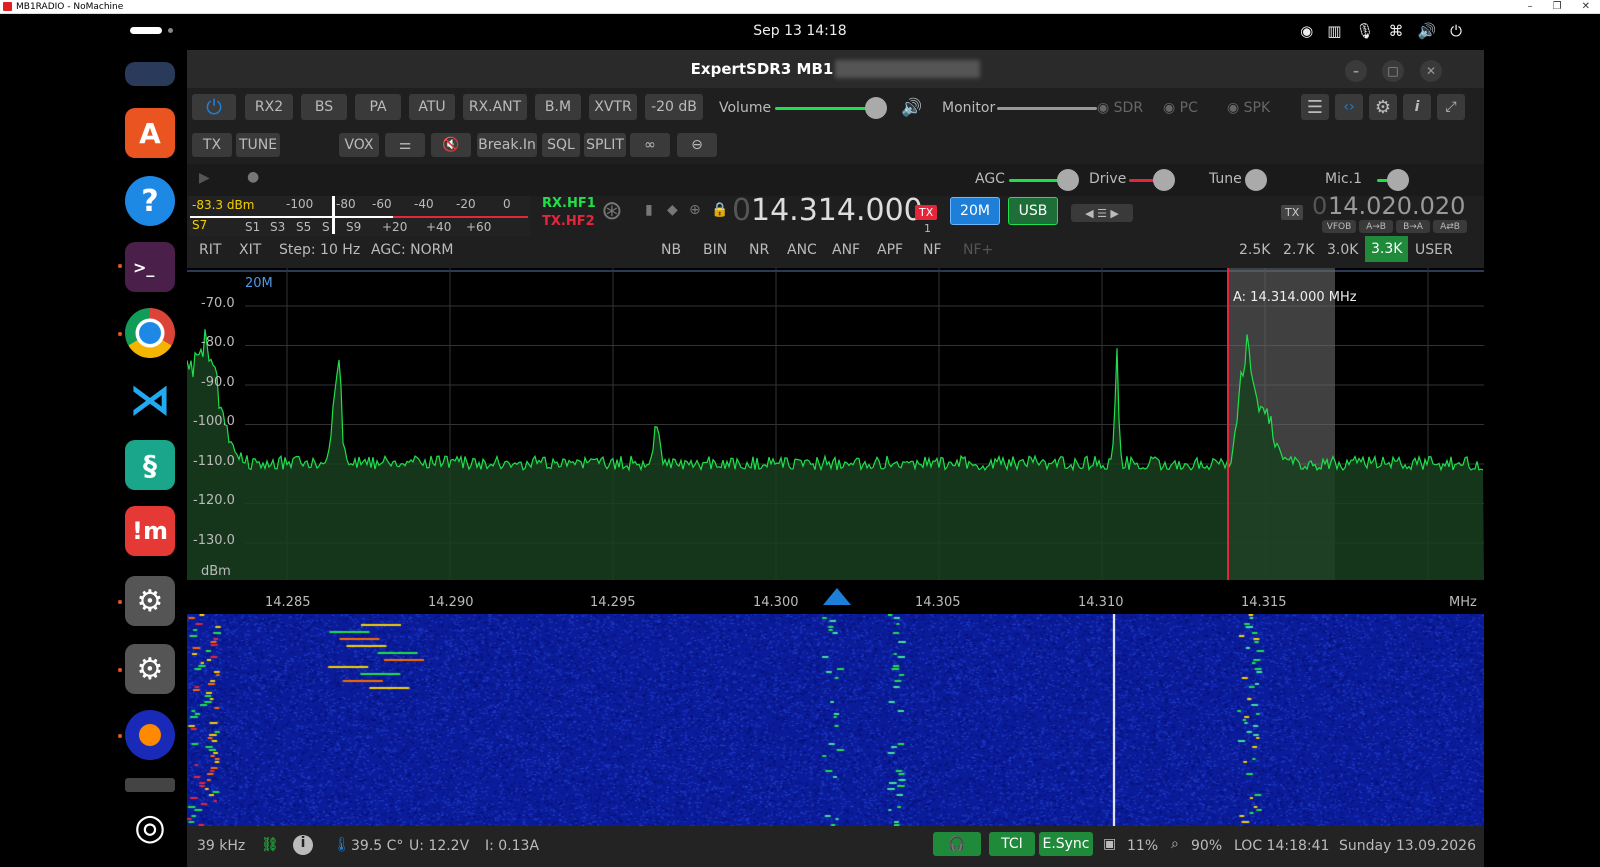 This screenshot has width=1600, height=867. Describe the element at coordinates (150, 785) in the screenshot. I see `drive-icon` at that location.